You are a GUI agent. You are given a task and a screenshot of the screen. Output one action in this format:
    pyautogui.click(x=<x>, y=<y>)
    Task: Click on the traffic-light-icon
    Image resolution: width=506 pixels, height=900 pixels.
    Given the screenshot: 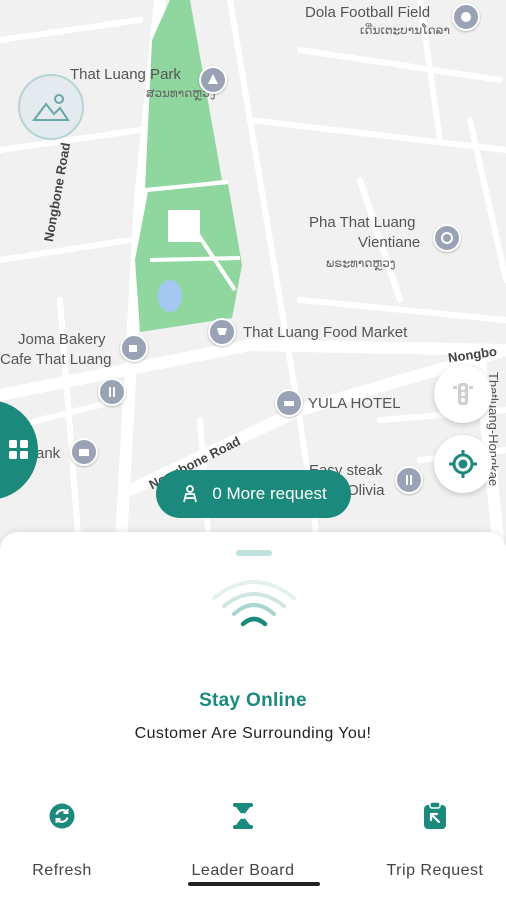 What is the action you would take?
    pyautogui.click(x=463, y=394)
    